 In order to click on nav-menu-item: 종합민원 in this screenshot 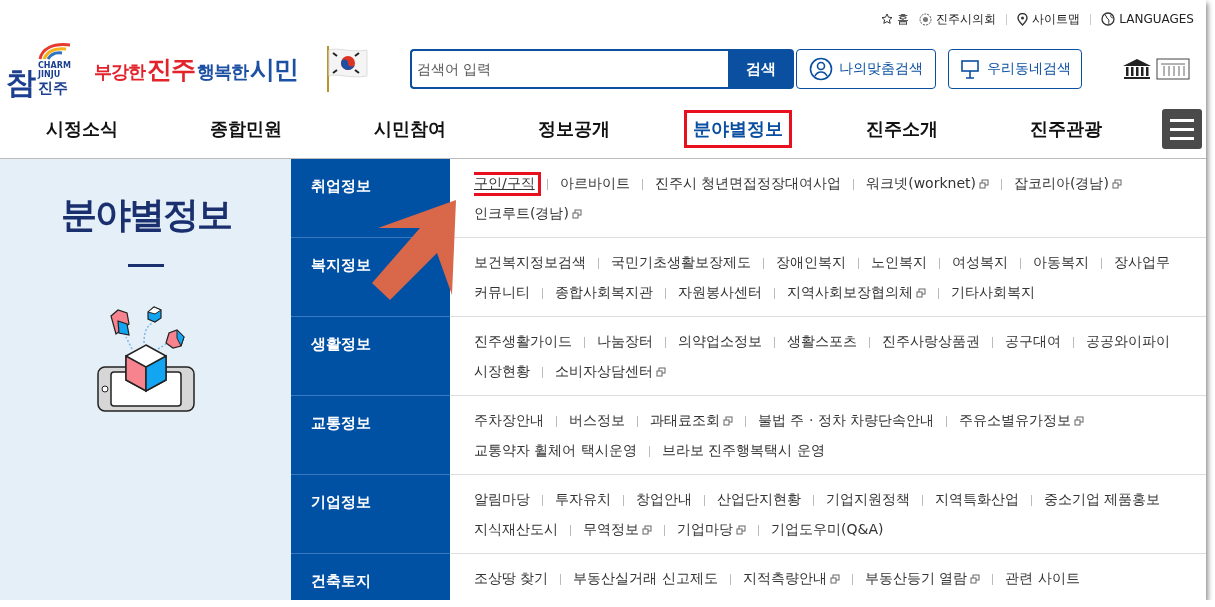, I will do `click(246, 129)`.